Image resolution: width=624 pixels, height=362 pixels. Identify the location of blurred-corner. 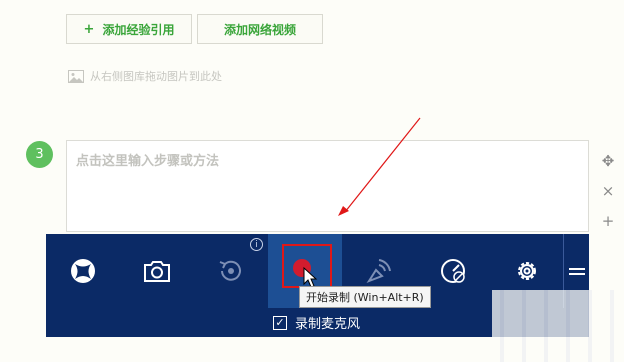
(558, 326).